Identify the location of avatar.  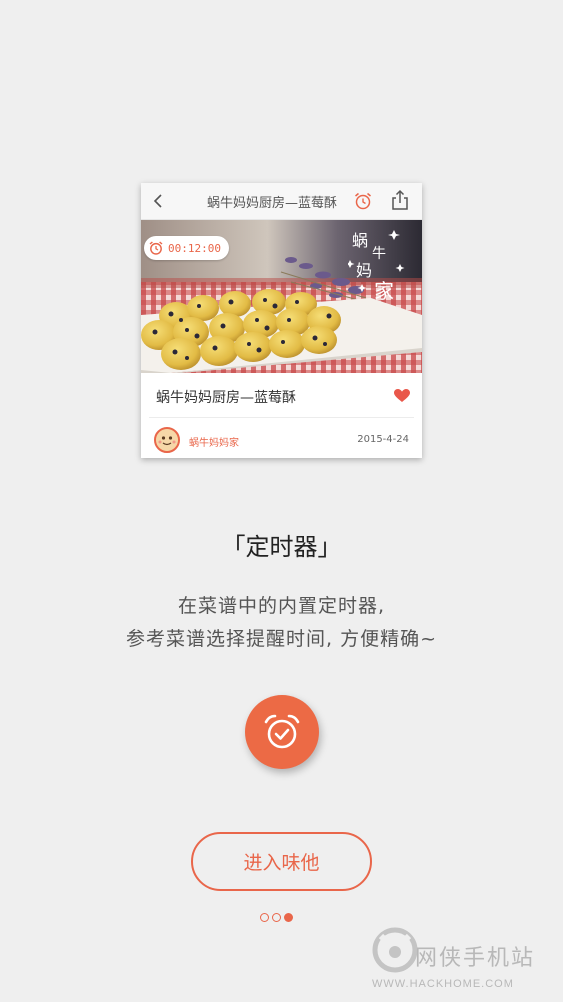
(167, 440).